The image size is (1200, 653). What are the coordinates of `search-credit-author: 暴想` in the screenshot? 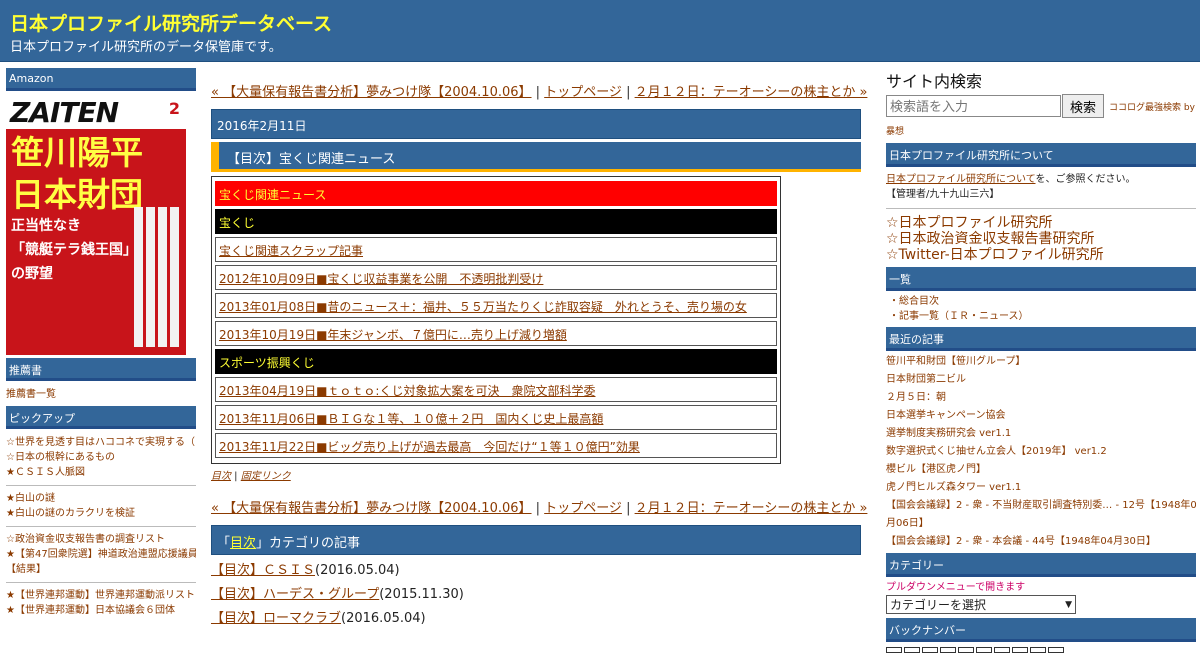 It's located at (1041, 130).